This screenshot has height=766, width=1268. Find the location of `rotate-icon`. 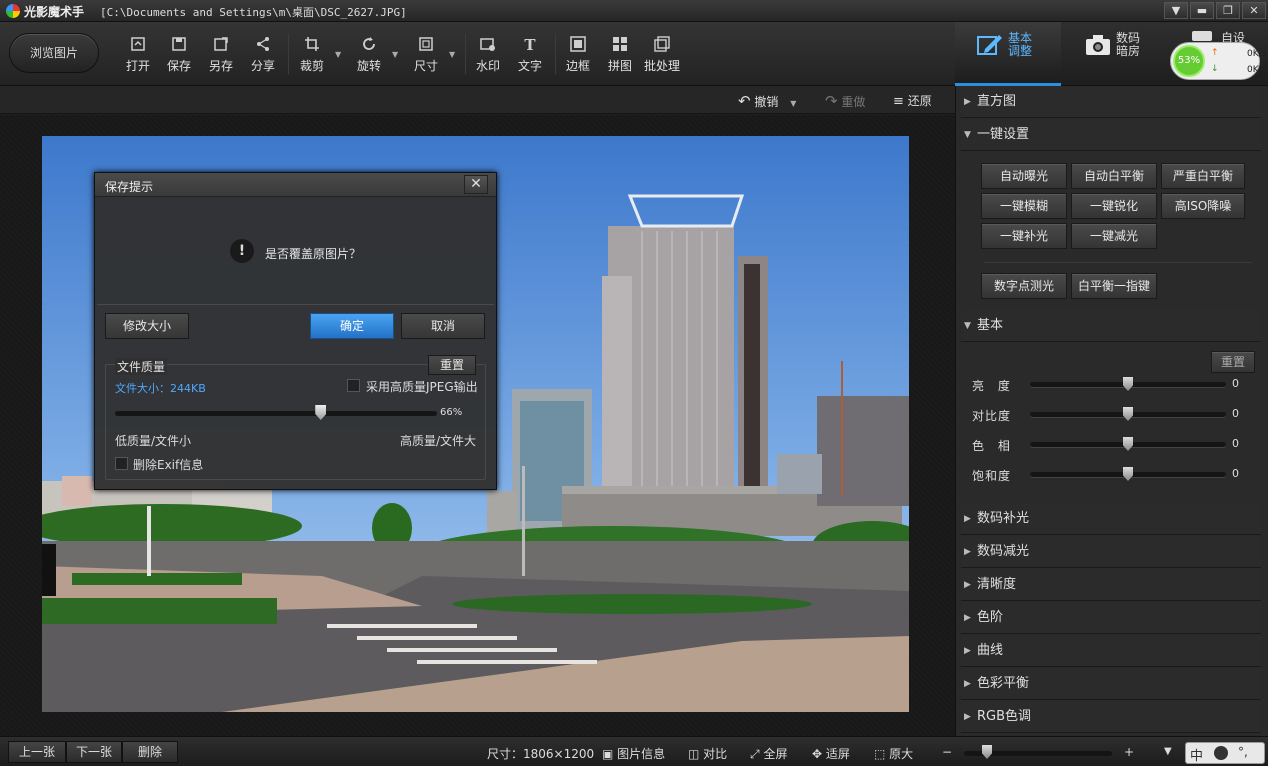

rotate-icon is located at coordinates (369, 45).